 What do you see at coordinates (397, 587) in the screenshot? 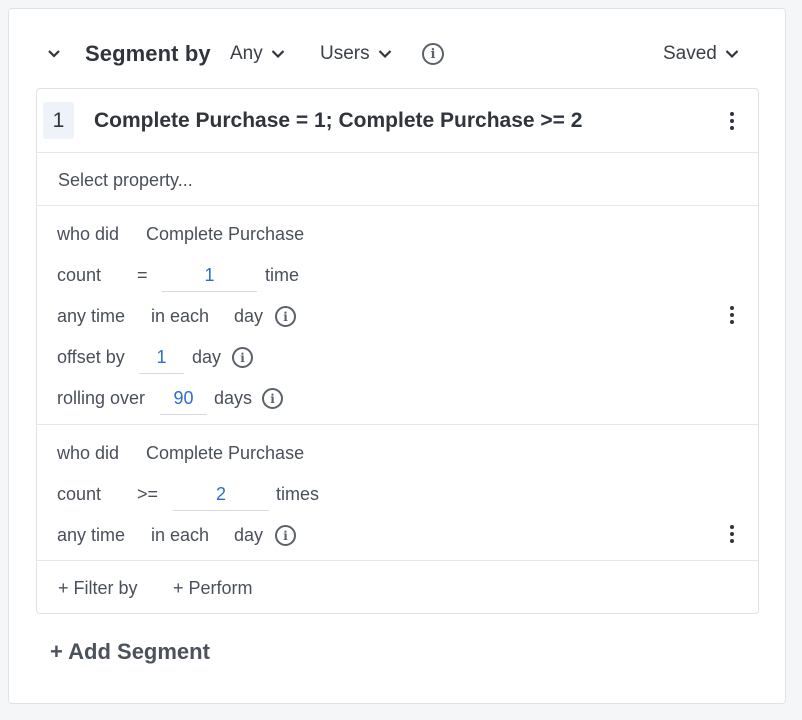
I see `segment-footer: + Filter by + Perform` at bounding box center [397, 587].